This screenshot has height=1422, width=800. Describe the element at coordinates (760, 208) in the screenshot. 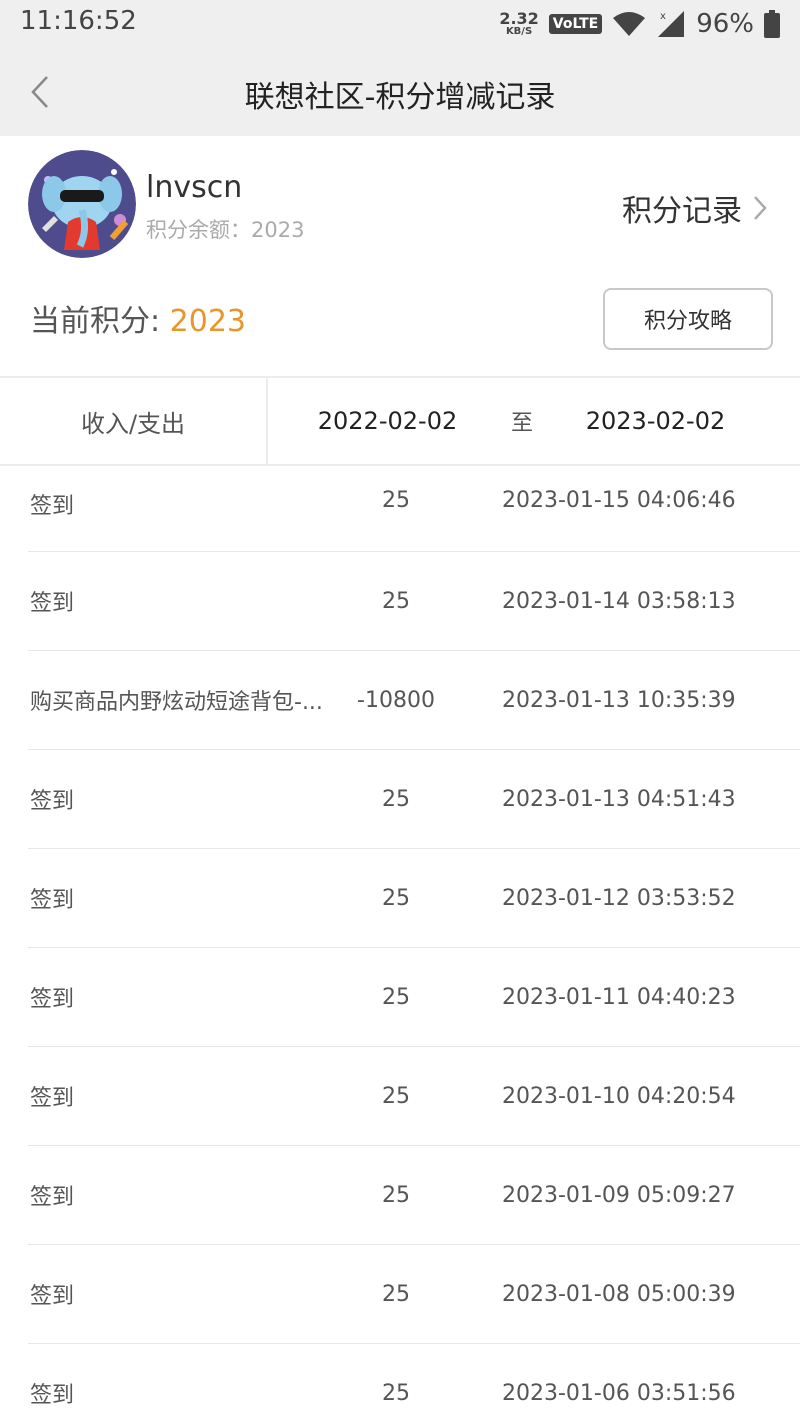

I see `chevron-right-icon` at that location.